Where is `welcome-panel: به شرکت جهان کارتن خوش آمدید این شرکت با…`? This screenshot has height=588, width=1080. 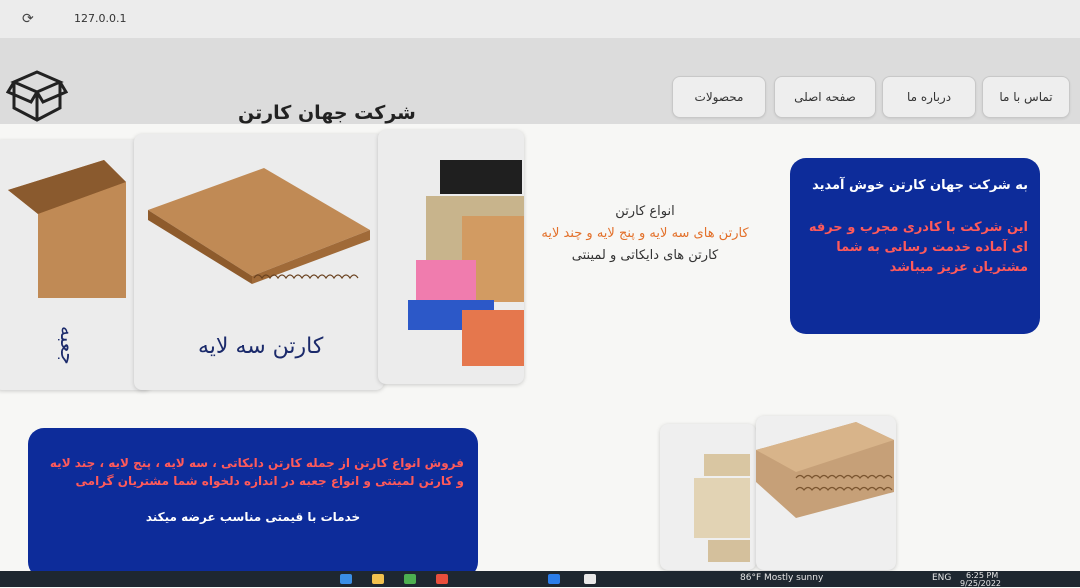 welcome-panel: به شرکت جهان کارتن خوش آمدید این شرکت با… is located at coordinates (915, 246).